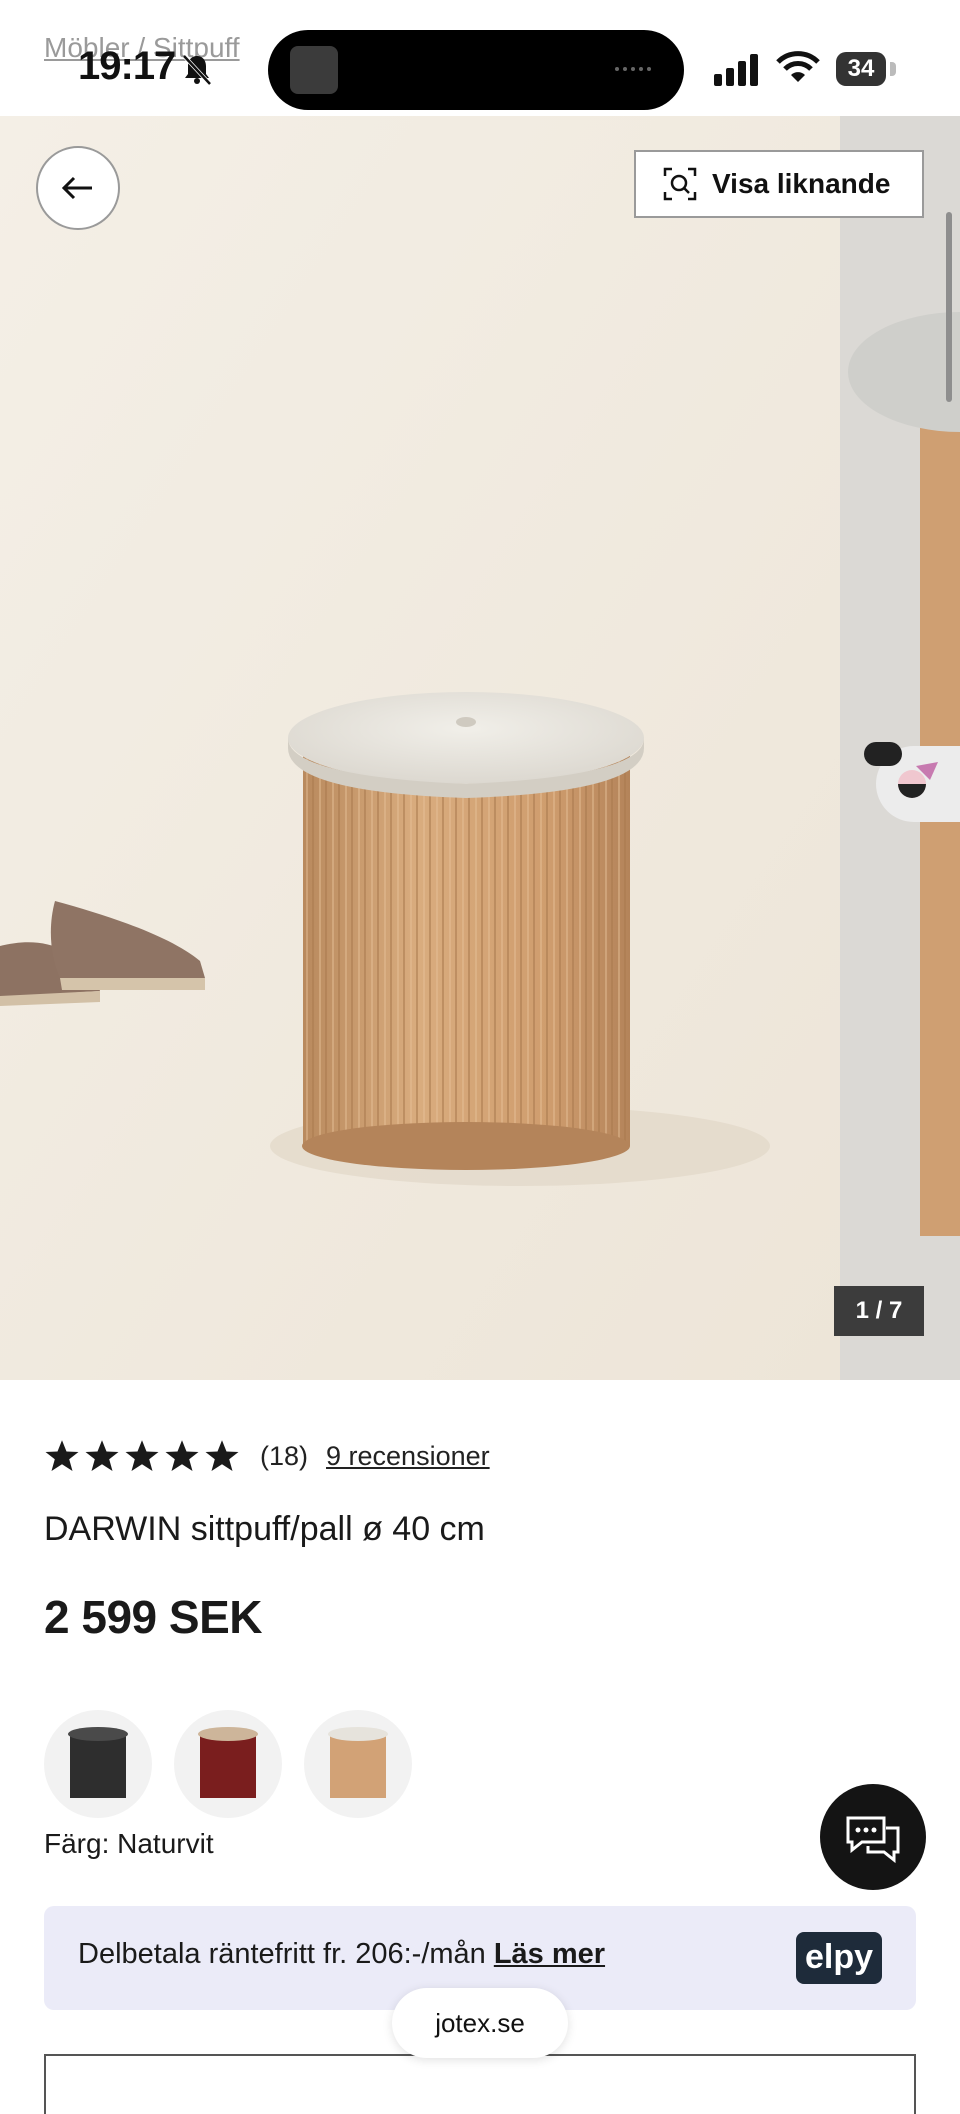 This screenshot has height=2114, width=960. I want to click on reviews-link: 9 recensioner, so click(408, 1456).